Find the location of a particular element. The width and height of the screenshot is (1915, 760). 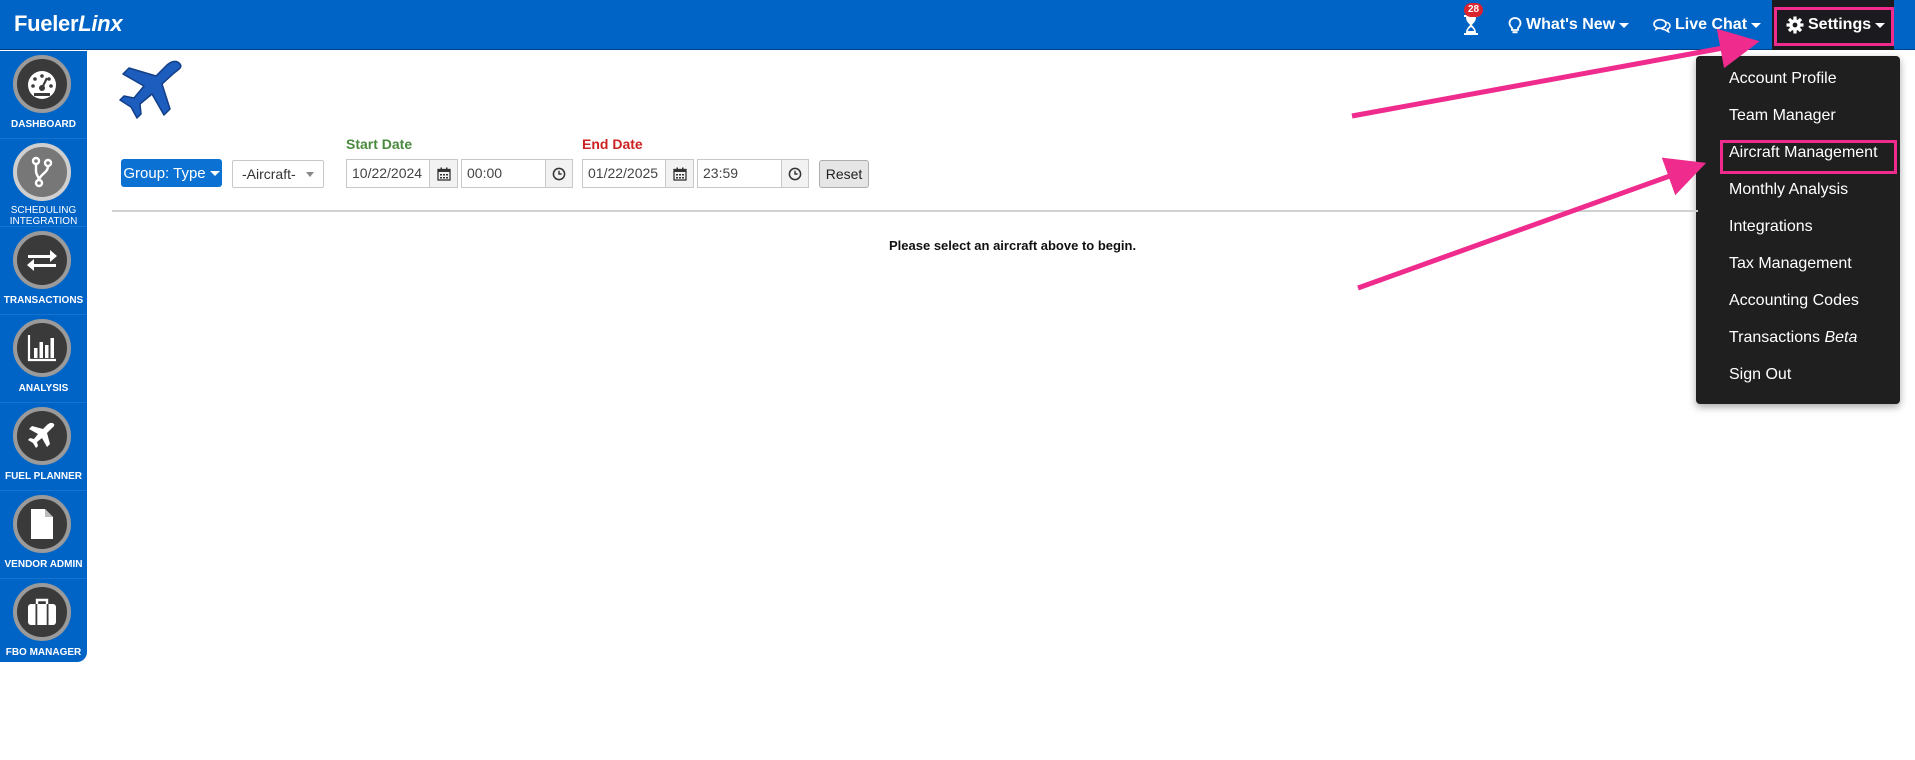

sidebar-label-fuel-planner: FUEL PLANNER is located at coordinates (43, 476).